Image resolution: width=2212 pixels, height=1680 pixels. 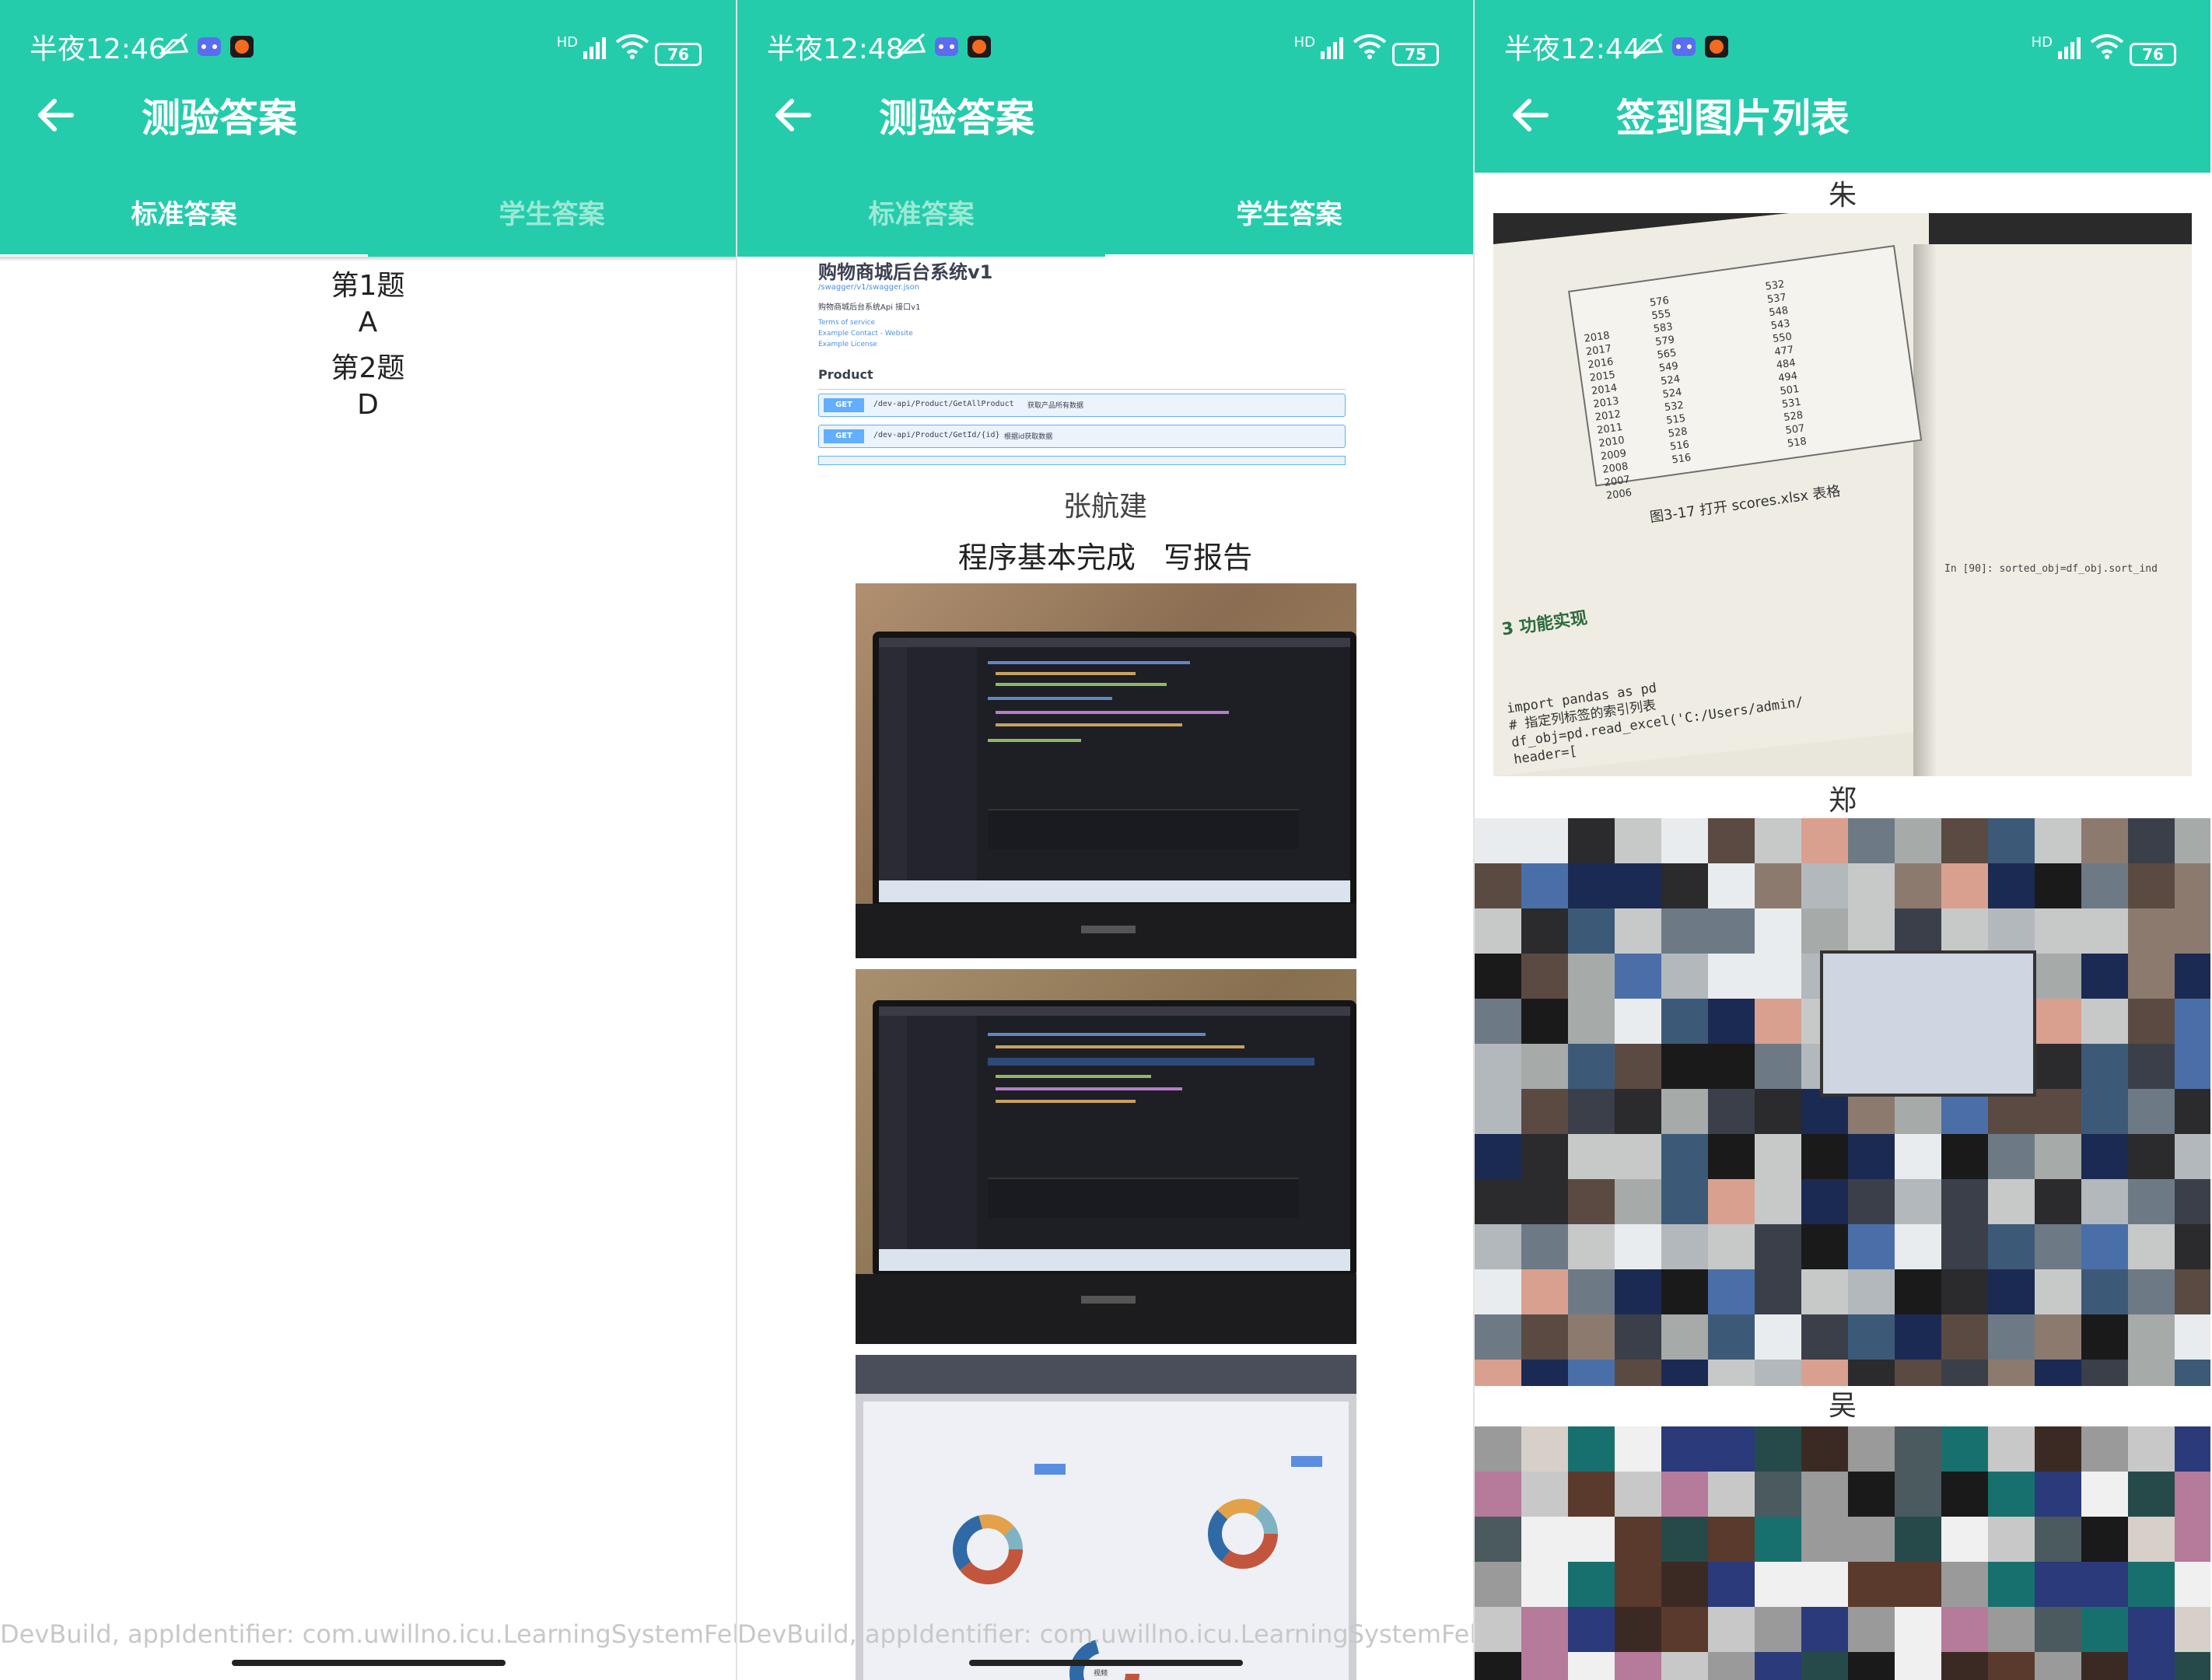 What do you see at coordinates (847, 344) in the screenshot?
I see `swagger-license: Example License` at bounding box center [847, 344].